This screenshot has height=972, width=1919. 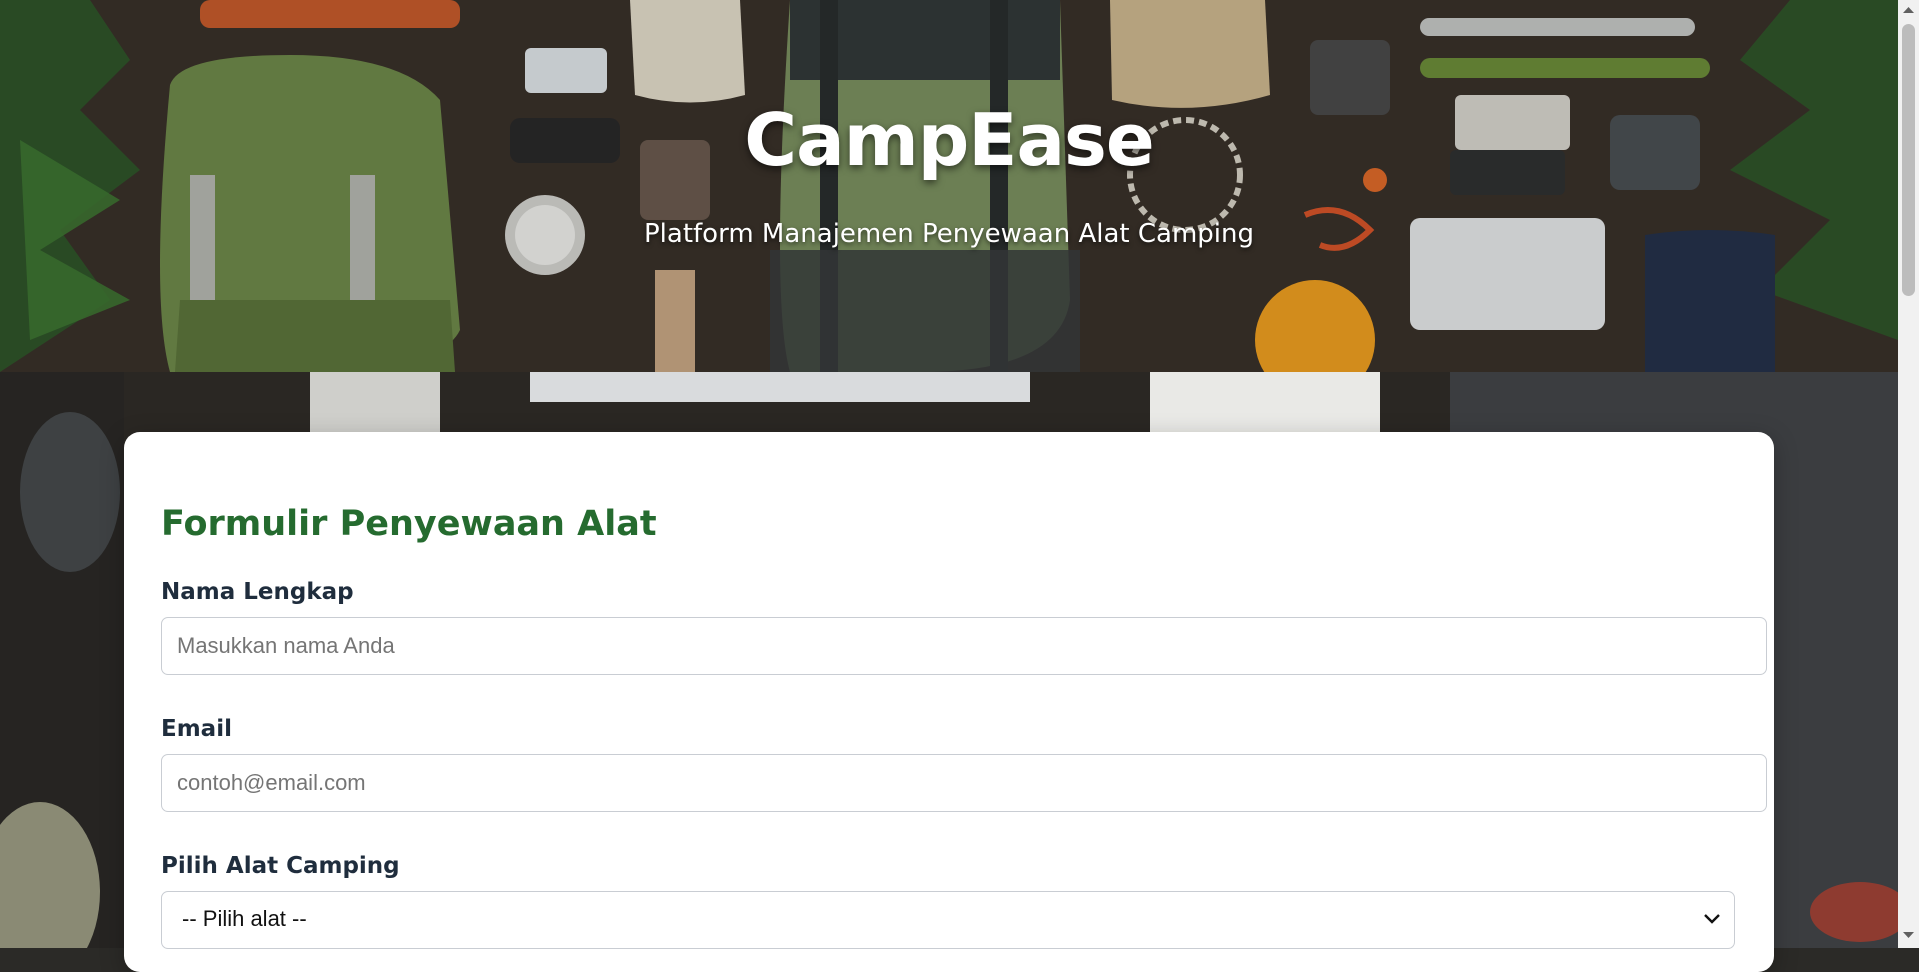 I want to click on chevron-down-icon, so click(x=1712, y=919).